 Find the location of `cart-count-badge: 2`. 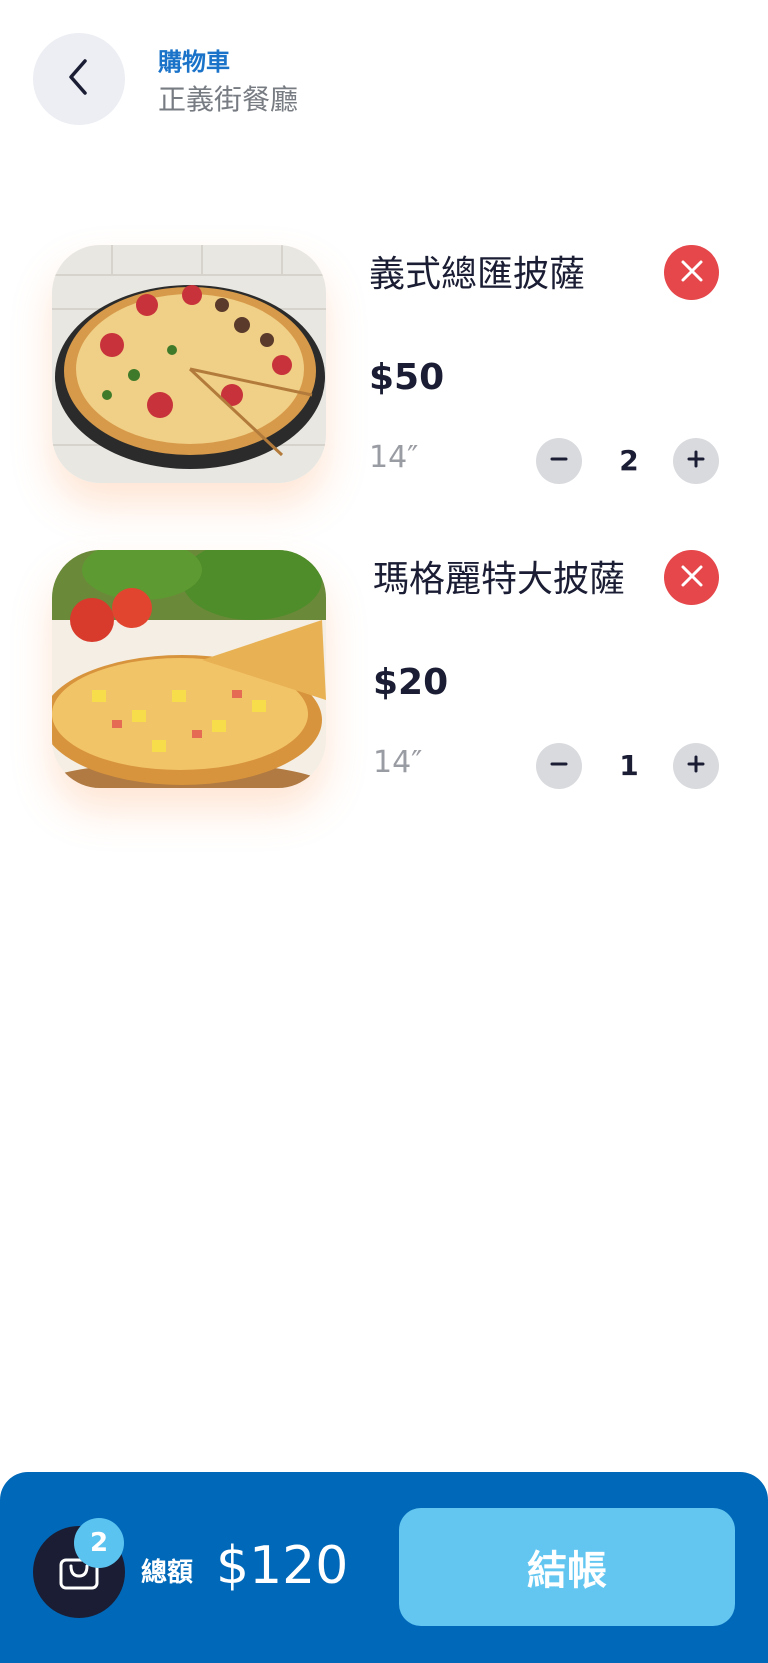

cart-count-badge: 2 is located at coordinates (99, 1543).